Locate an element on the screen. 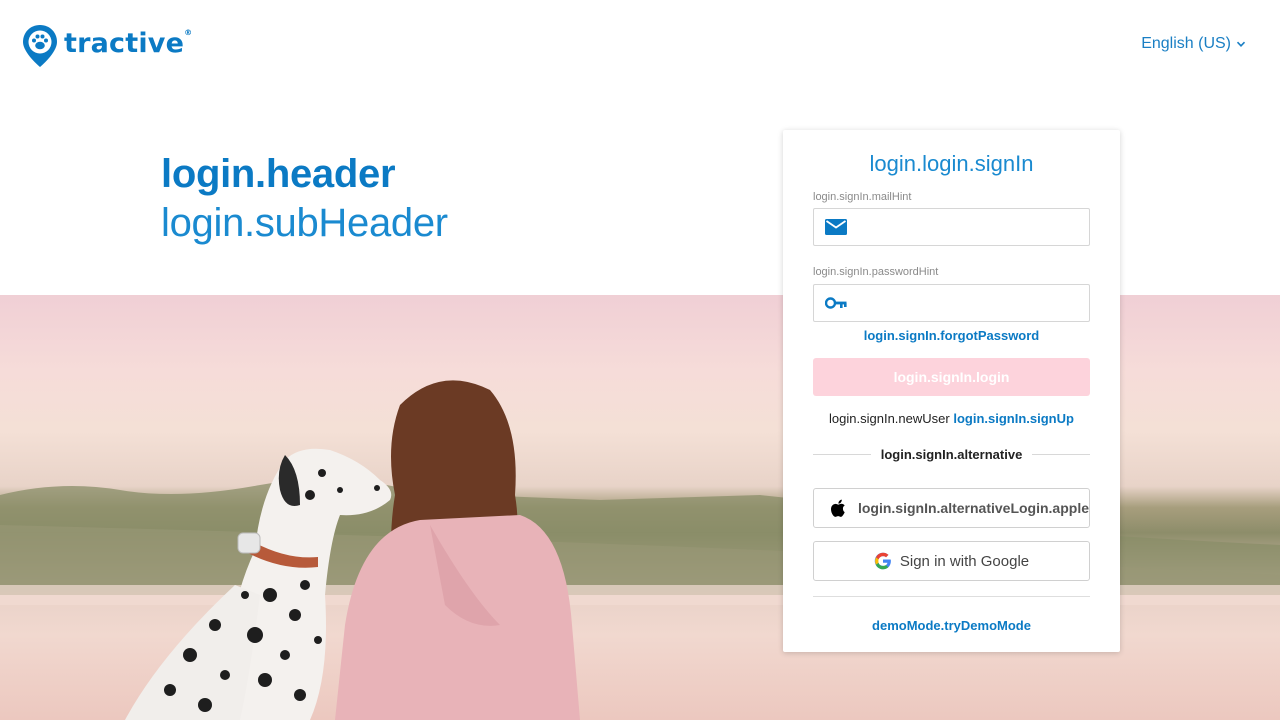 The image size is (1280, 720). login-title: login.login.signIn is located at coordinates (951, 163).